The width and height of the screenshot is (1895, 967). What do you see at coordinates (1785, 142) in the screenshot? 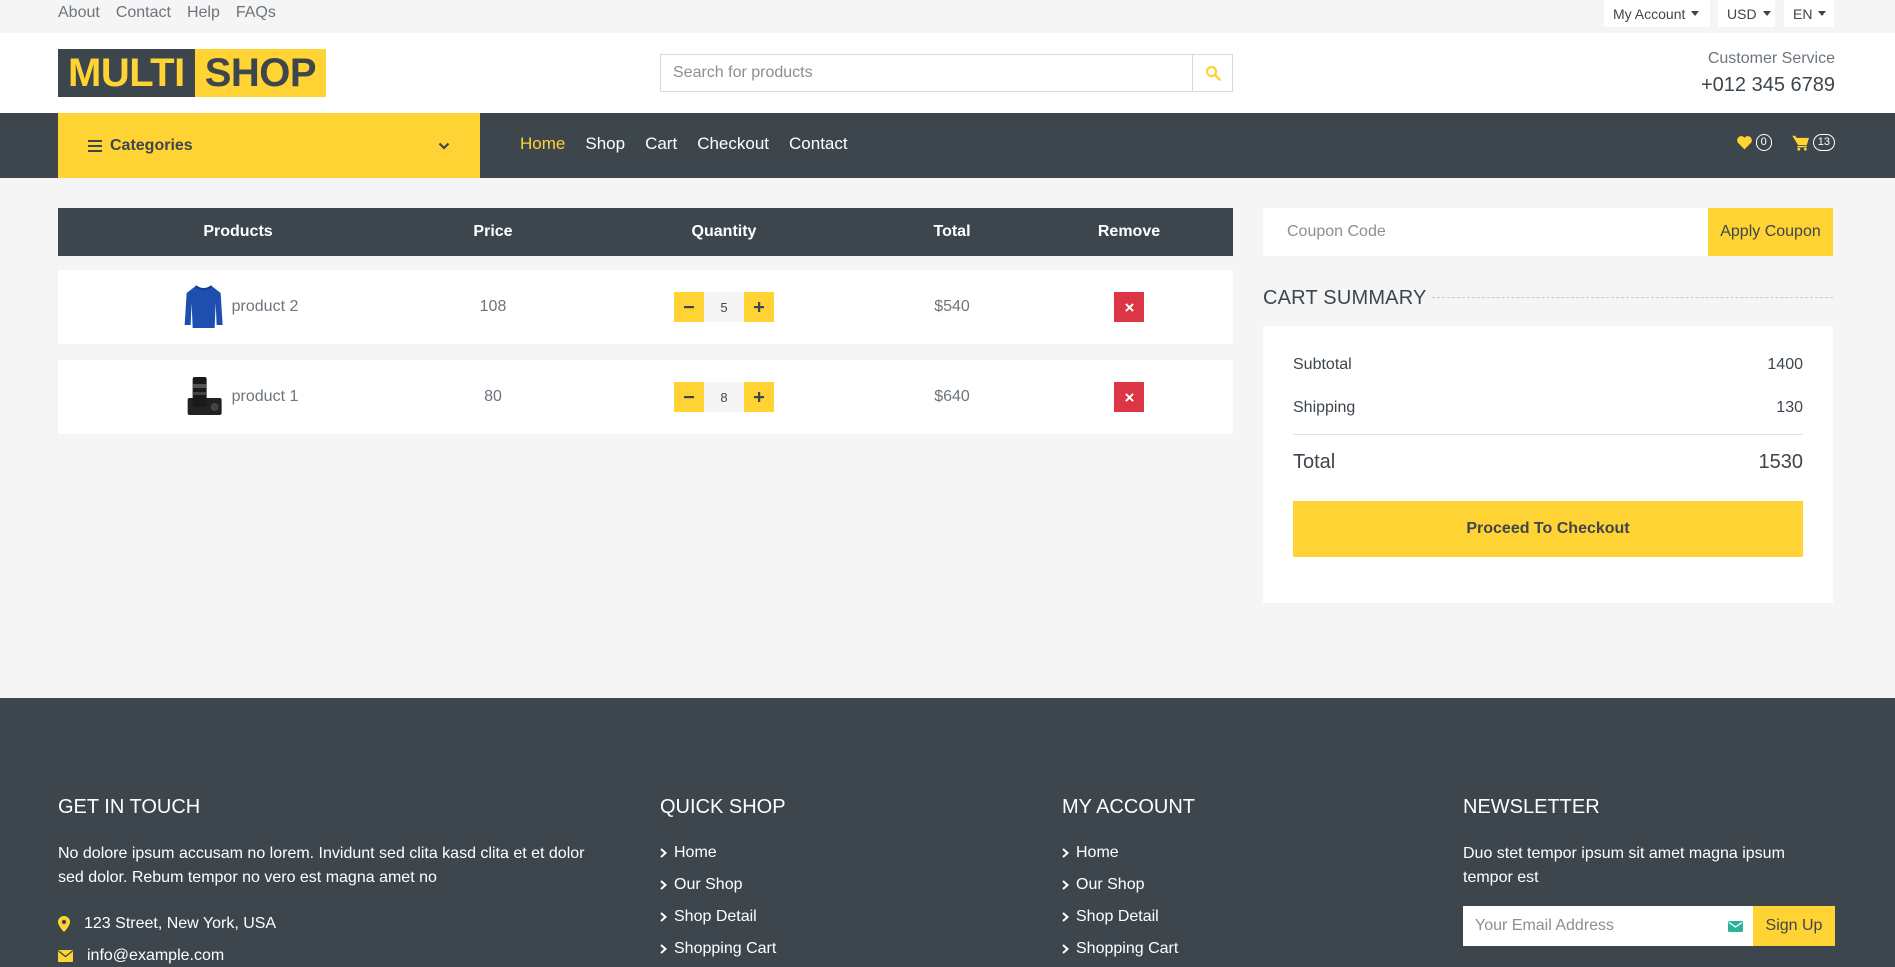
I see `nav-icons: 0 13` at bounding box center [1785, 142].